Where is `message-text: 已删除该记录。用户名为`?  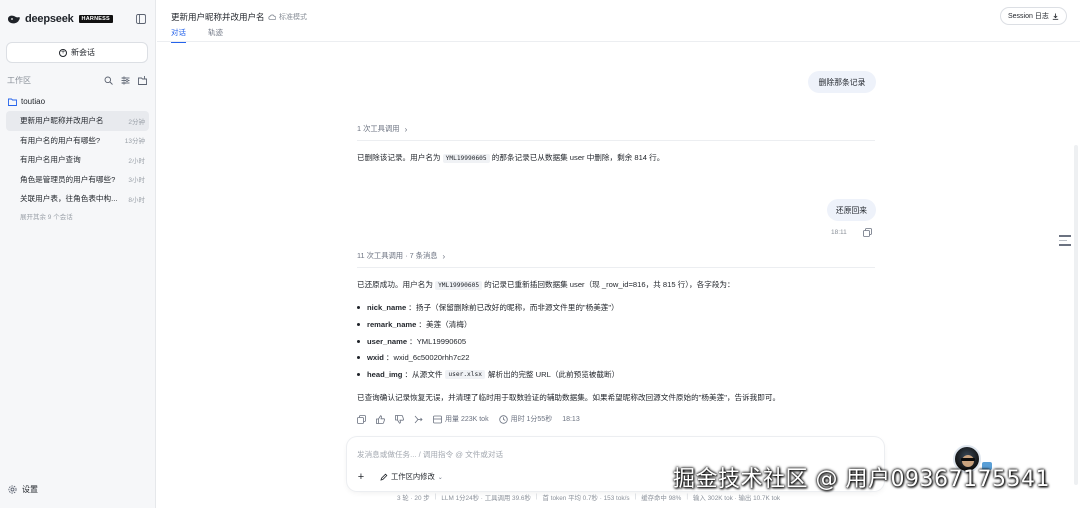
message-text: 已删除该记录。用户名为 is located at coordinates (399, 157).